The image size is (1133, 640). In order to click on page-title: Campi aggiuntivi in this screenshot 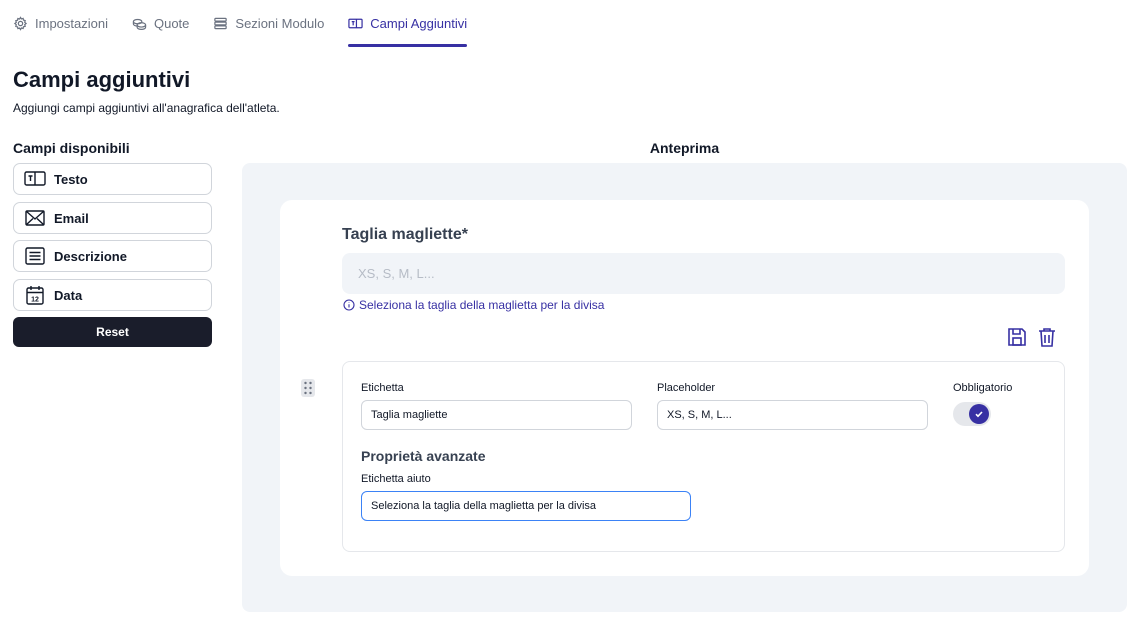, I will do `click(102, 79)`.